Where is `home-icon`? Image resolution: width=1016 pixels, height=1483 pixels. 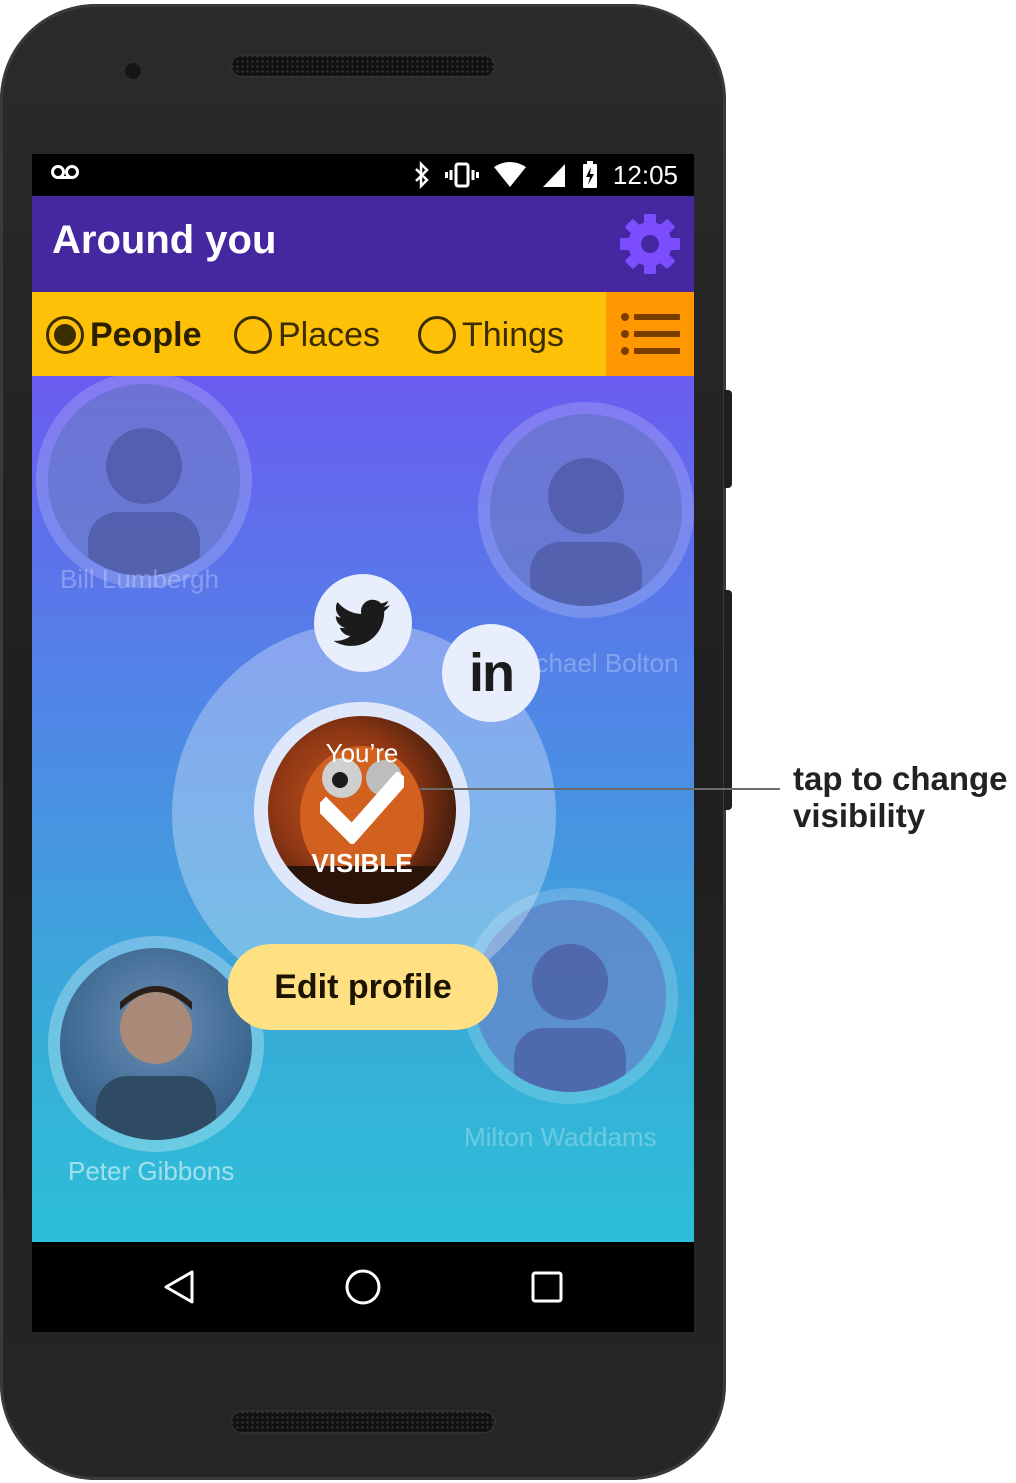 home-icon is located at coordinates (363, 1287).